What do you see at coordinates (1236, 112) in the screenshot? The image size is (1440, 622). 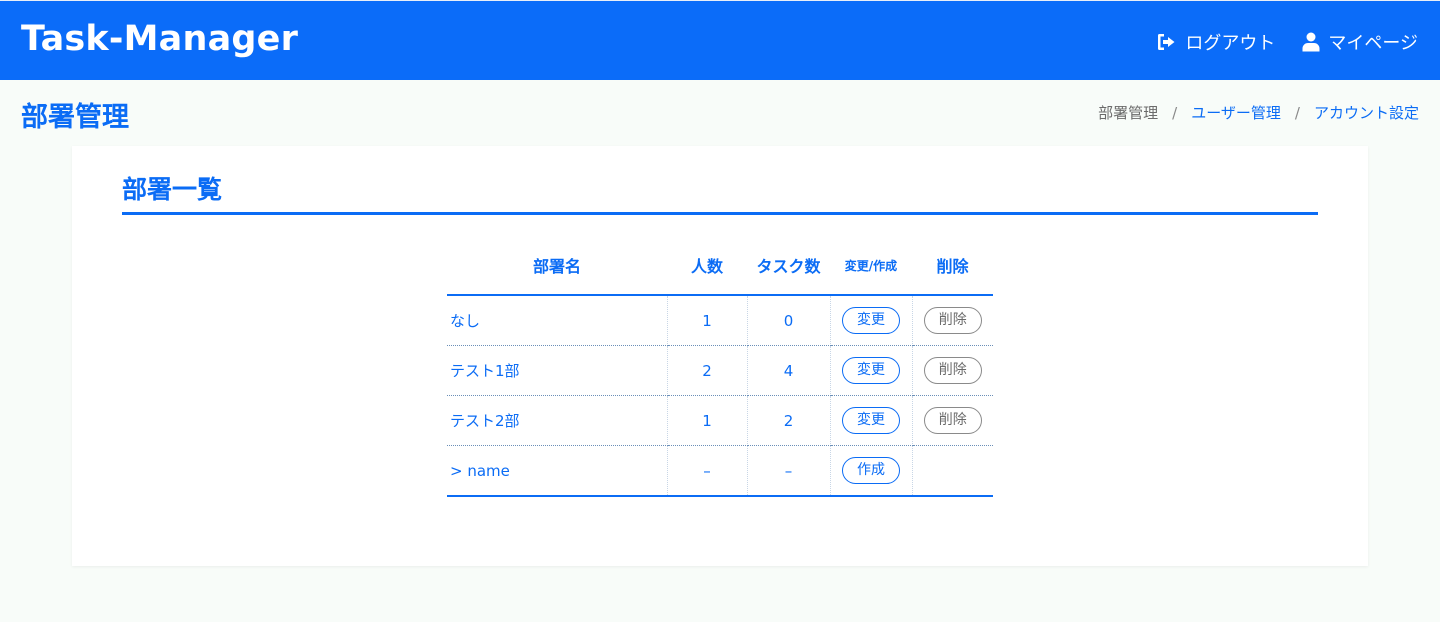 I see `breadcrumb-item-users: ユーザー管理` at bounding box center [1236, 112].